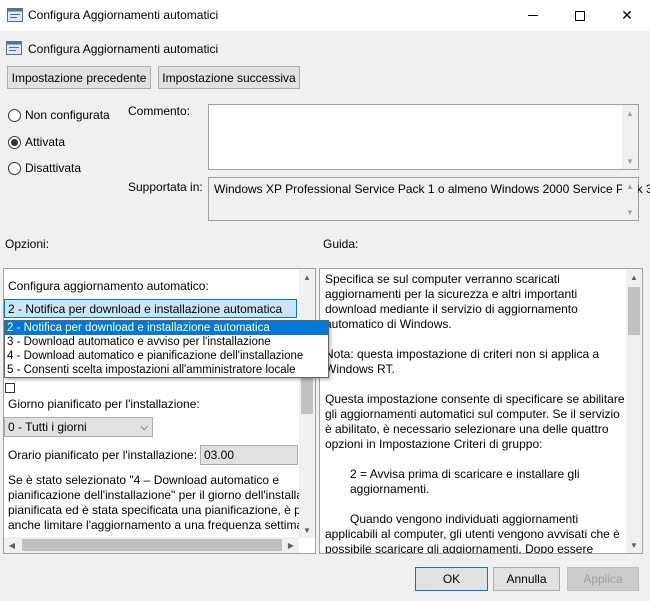  I want to click on supported-label: Supportata in:, so click(165, 187).